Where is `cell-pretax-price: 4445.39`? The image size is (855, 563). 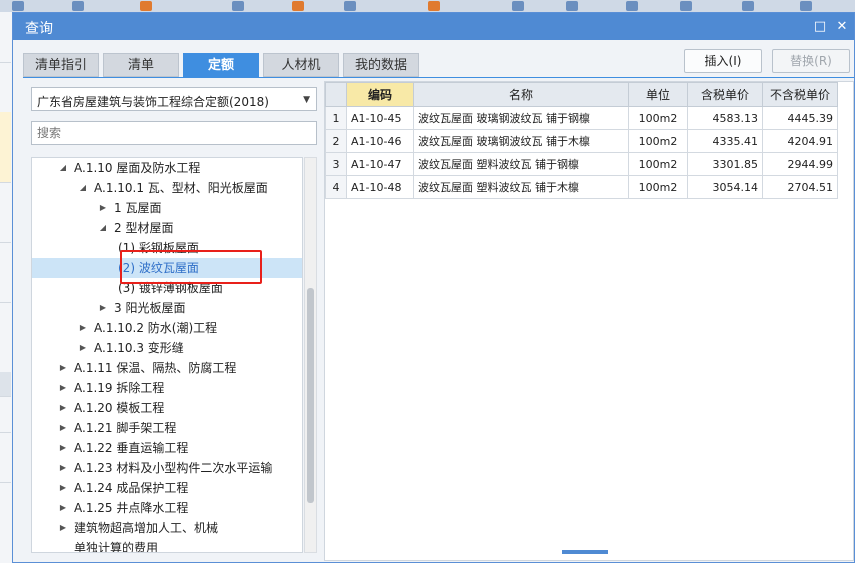 cell-pretax-price: 4445.39 is located at coordinates (800, 118).